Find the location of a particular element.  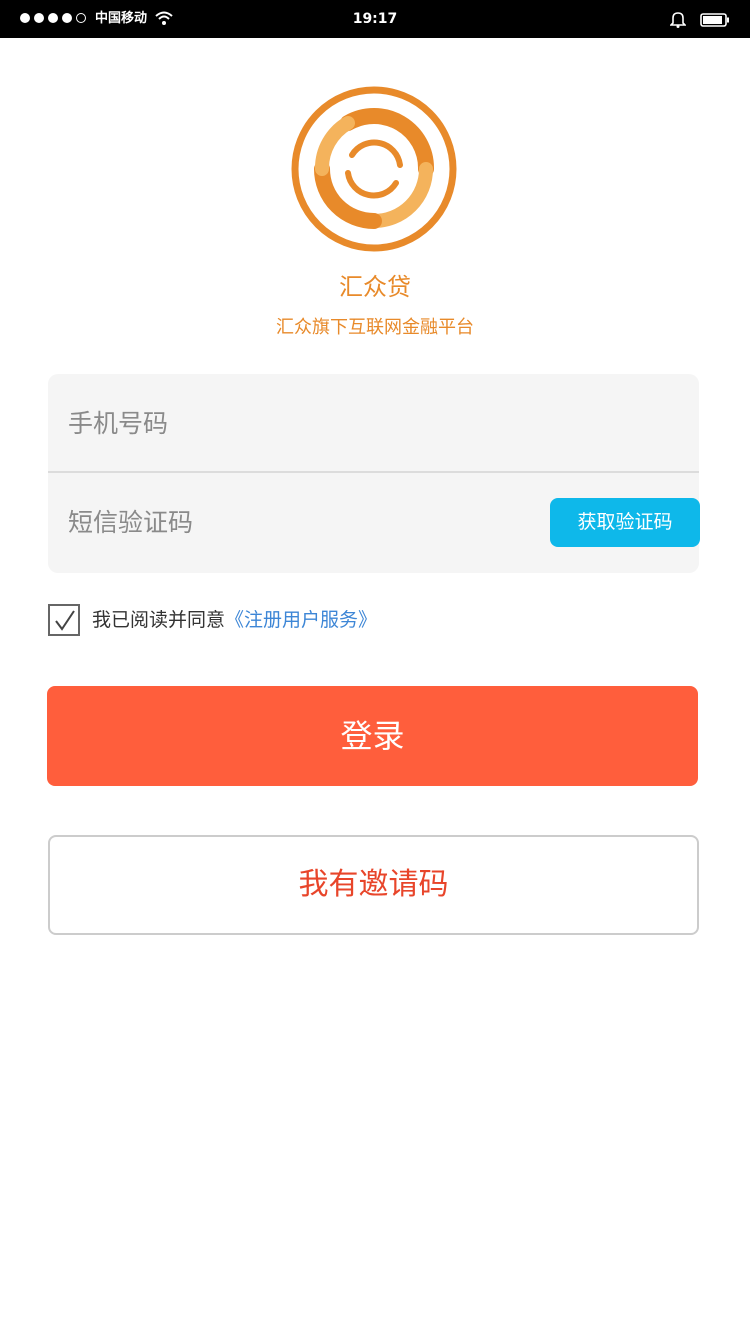

bell-icon is located at coordinates (678, 21).